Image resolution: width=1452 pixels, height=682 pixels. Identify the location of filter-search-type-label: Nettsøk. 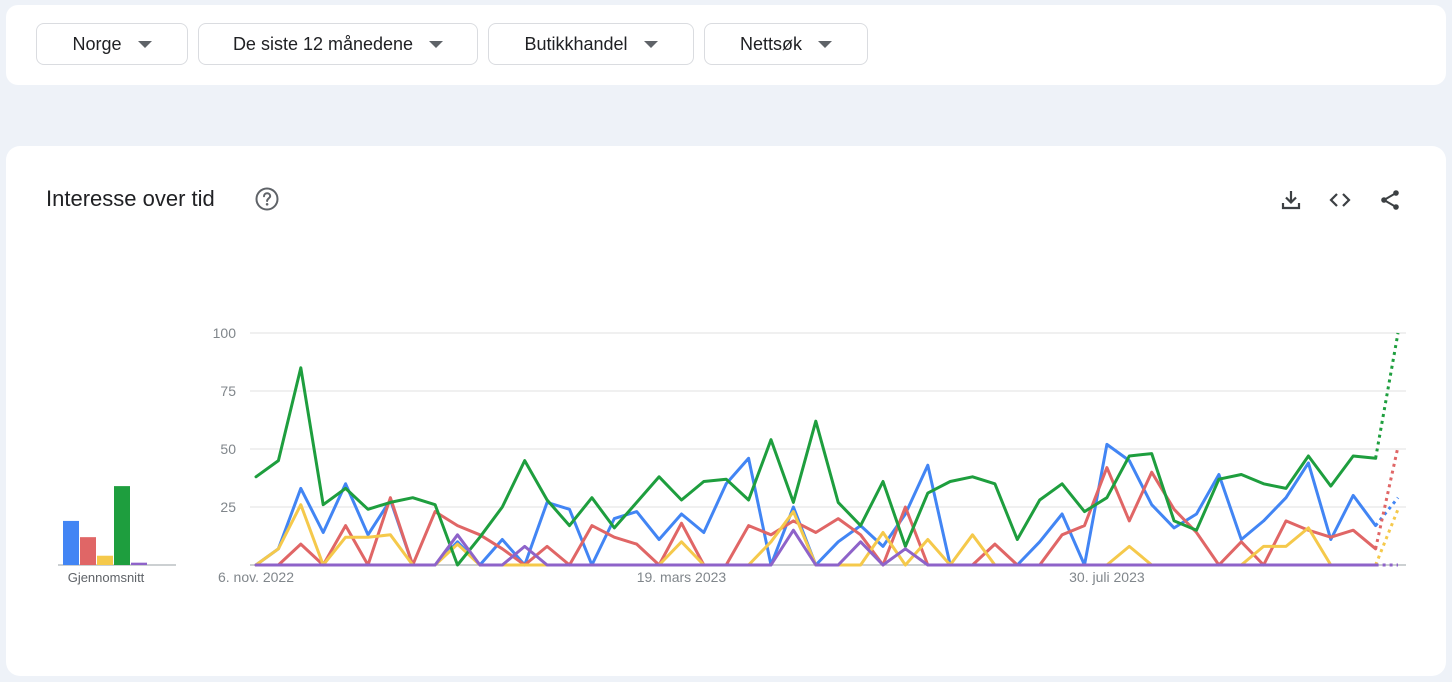
(770, 43).